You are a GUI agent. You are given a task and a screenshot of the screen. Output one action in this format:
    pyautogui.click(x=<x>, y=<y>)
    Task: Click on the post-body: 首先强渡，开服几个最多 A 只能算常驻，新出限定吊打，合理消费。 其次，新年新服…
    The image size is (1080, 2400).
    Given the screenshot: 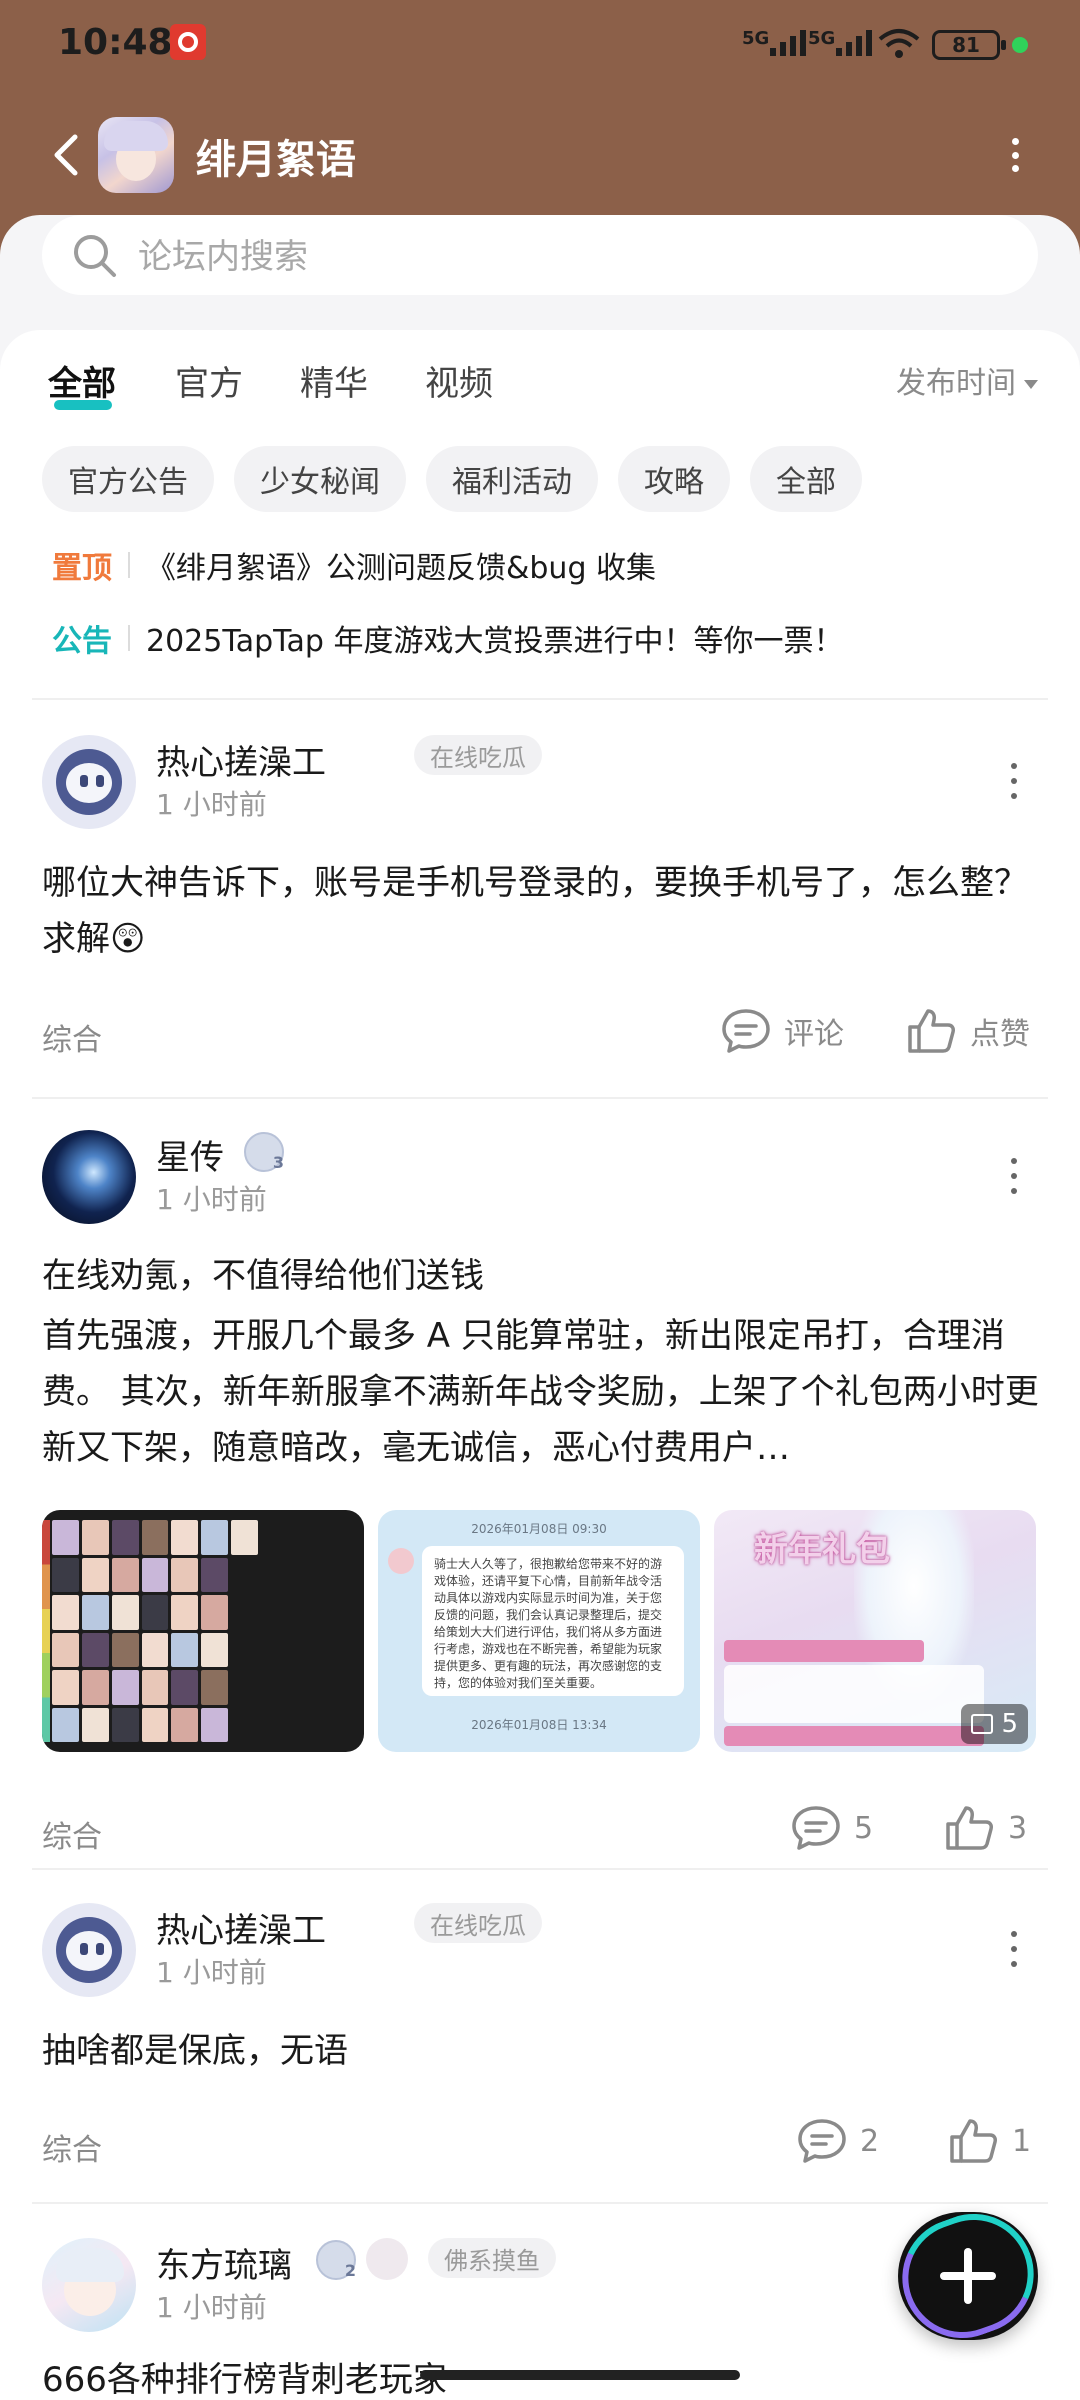 What is the action you would take?
    pyautogui.click(x=540, y=1392)
    